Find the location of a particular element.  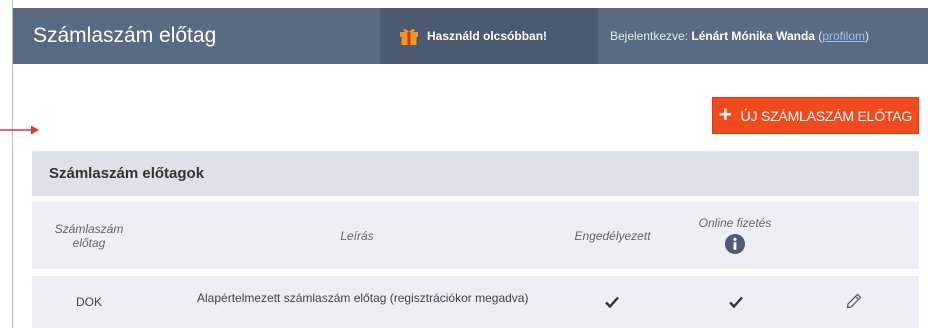

column-header-prefix: Számlaszám előtag is located at coordinates (89, 236).